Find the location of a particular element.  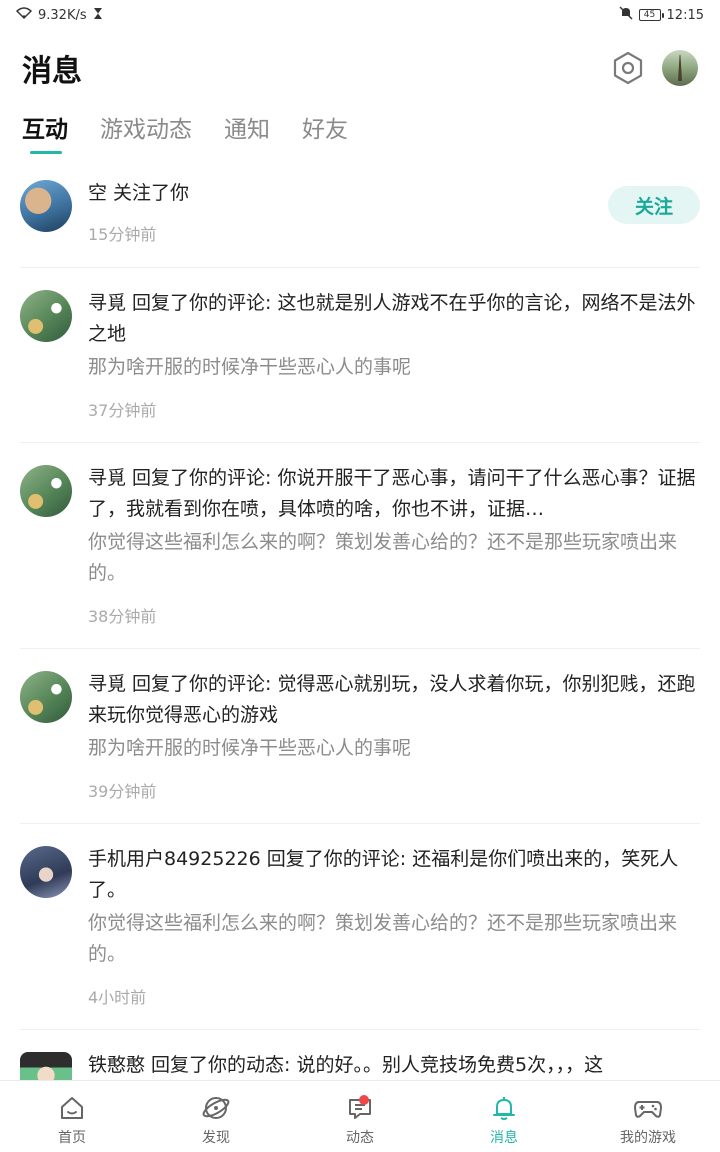

clock: 12:15 is located at coordinates (685, 15).